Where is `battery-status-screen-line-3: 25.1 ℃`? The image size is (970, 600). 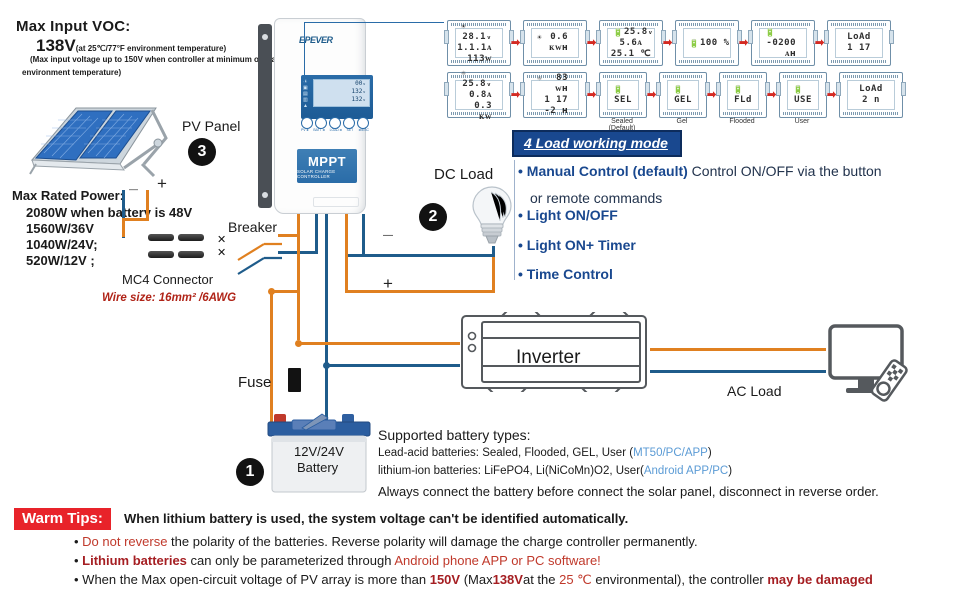
battery-status-screen-line-3: 25.1 ℃ is located at coordinates (631, 53).